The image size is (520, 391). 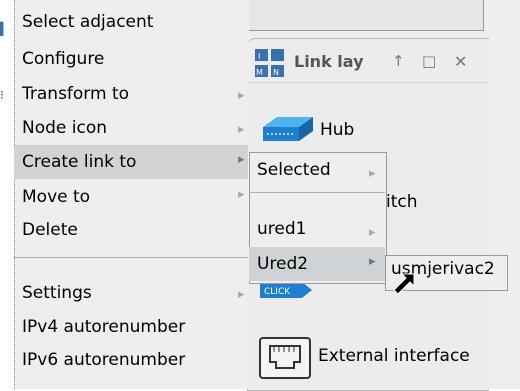 What do you see at coordinates (282, 229) in the screenshot?
I see `submenu-item-label: ured1` at bounding box center [282, 229].